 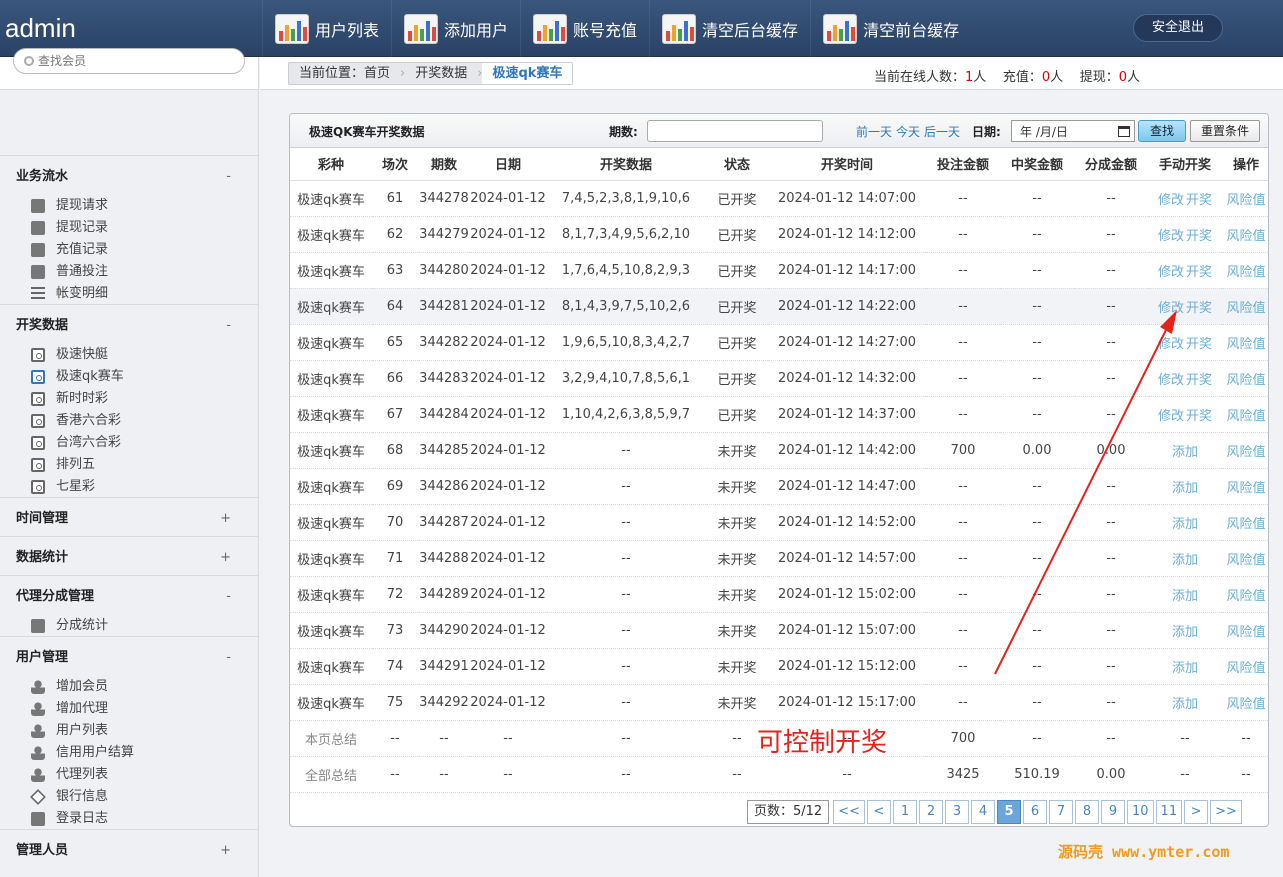 What do you see at coordinates (942, 132) in the screenshot?
I see `next-day-link: 后一天` at bounding box center [942, 132].